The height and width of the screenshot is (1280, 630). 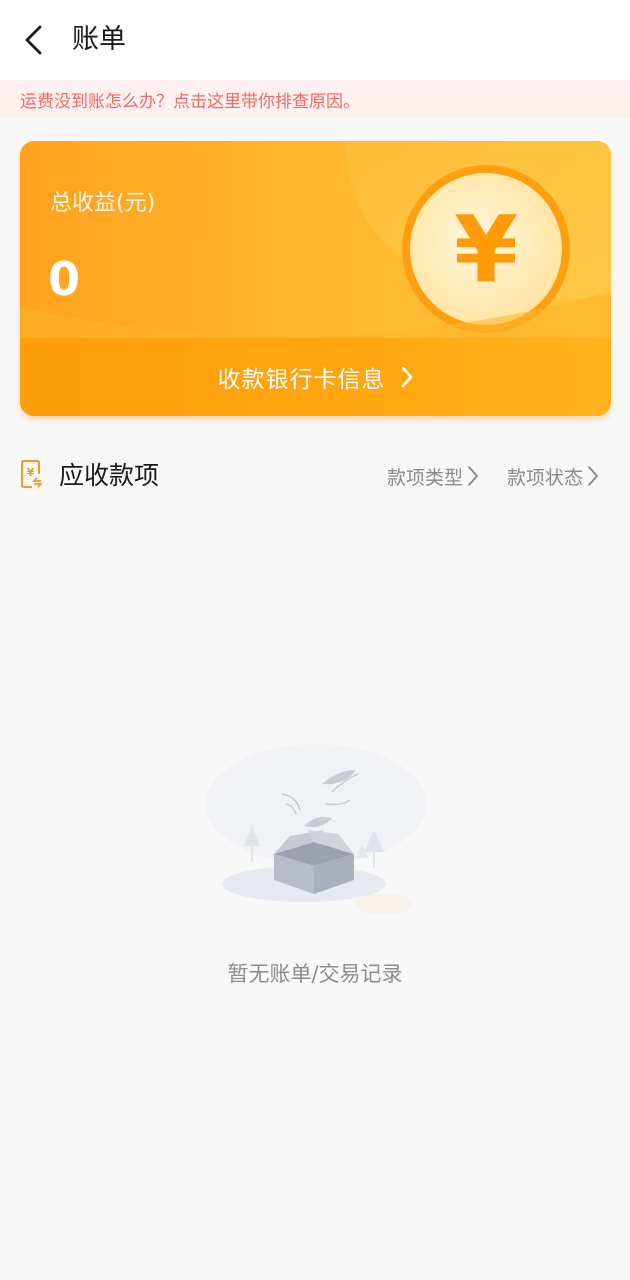 I want to click on bank-card-info-label: 收款银行卡信息, so click(x=301, y=380).